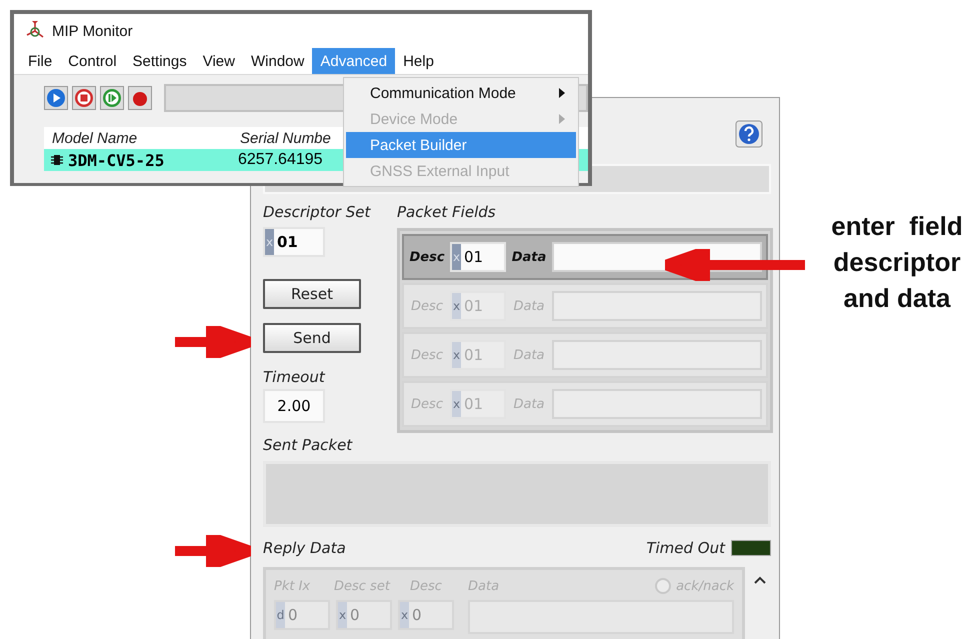 Image resolution: width=979 pixels, height=639 pixels. What do you see at coordinates (478, 257) in the screenshot?
I see `desc-field: x 01` at bounding box center [478, 257].